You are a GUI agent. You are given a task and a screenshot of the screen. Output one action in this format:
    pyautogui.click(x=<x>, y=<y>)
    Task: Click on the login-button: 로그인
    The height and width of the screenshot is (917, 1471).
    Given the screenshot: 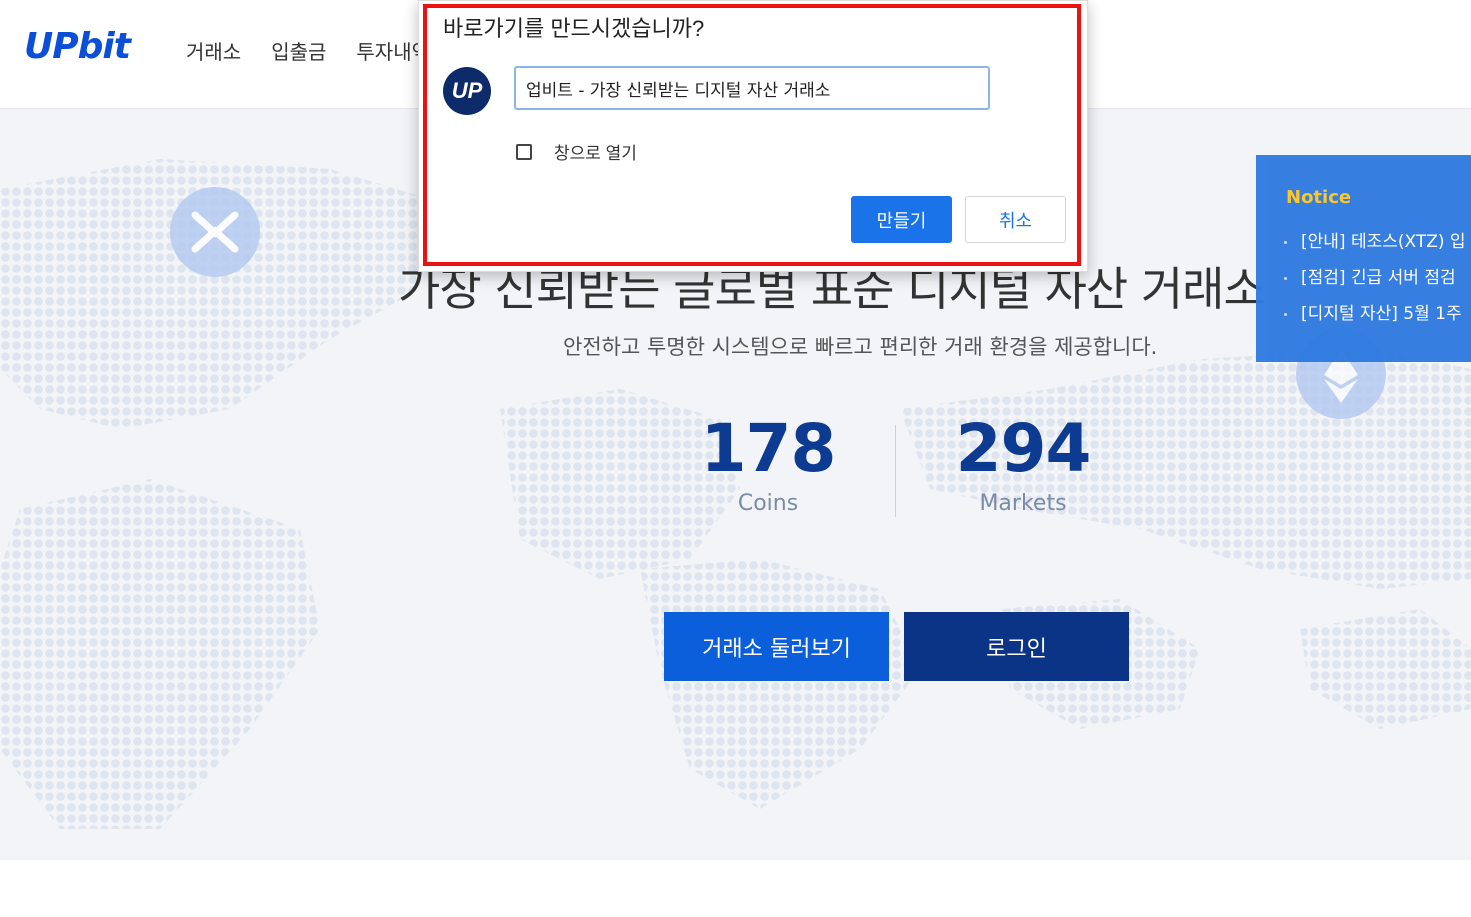 What is the action you would take?
    pyautogui.click(x=1016, y=646)
    